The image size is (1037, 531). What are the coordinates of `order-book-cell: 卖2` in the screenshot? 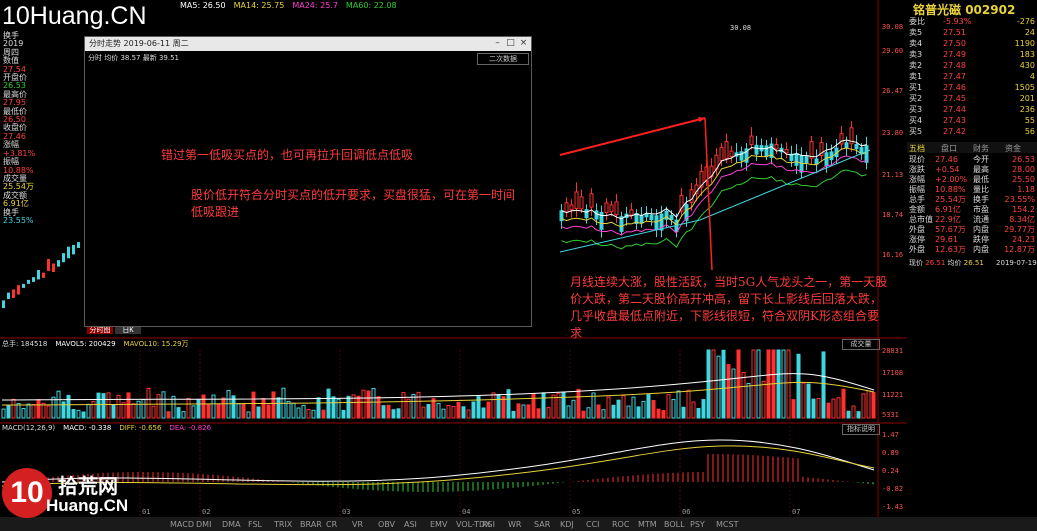 It's located at (916, 65).